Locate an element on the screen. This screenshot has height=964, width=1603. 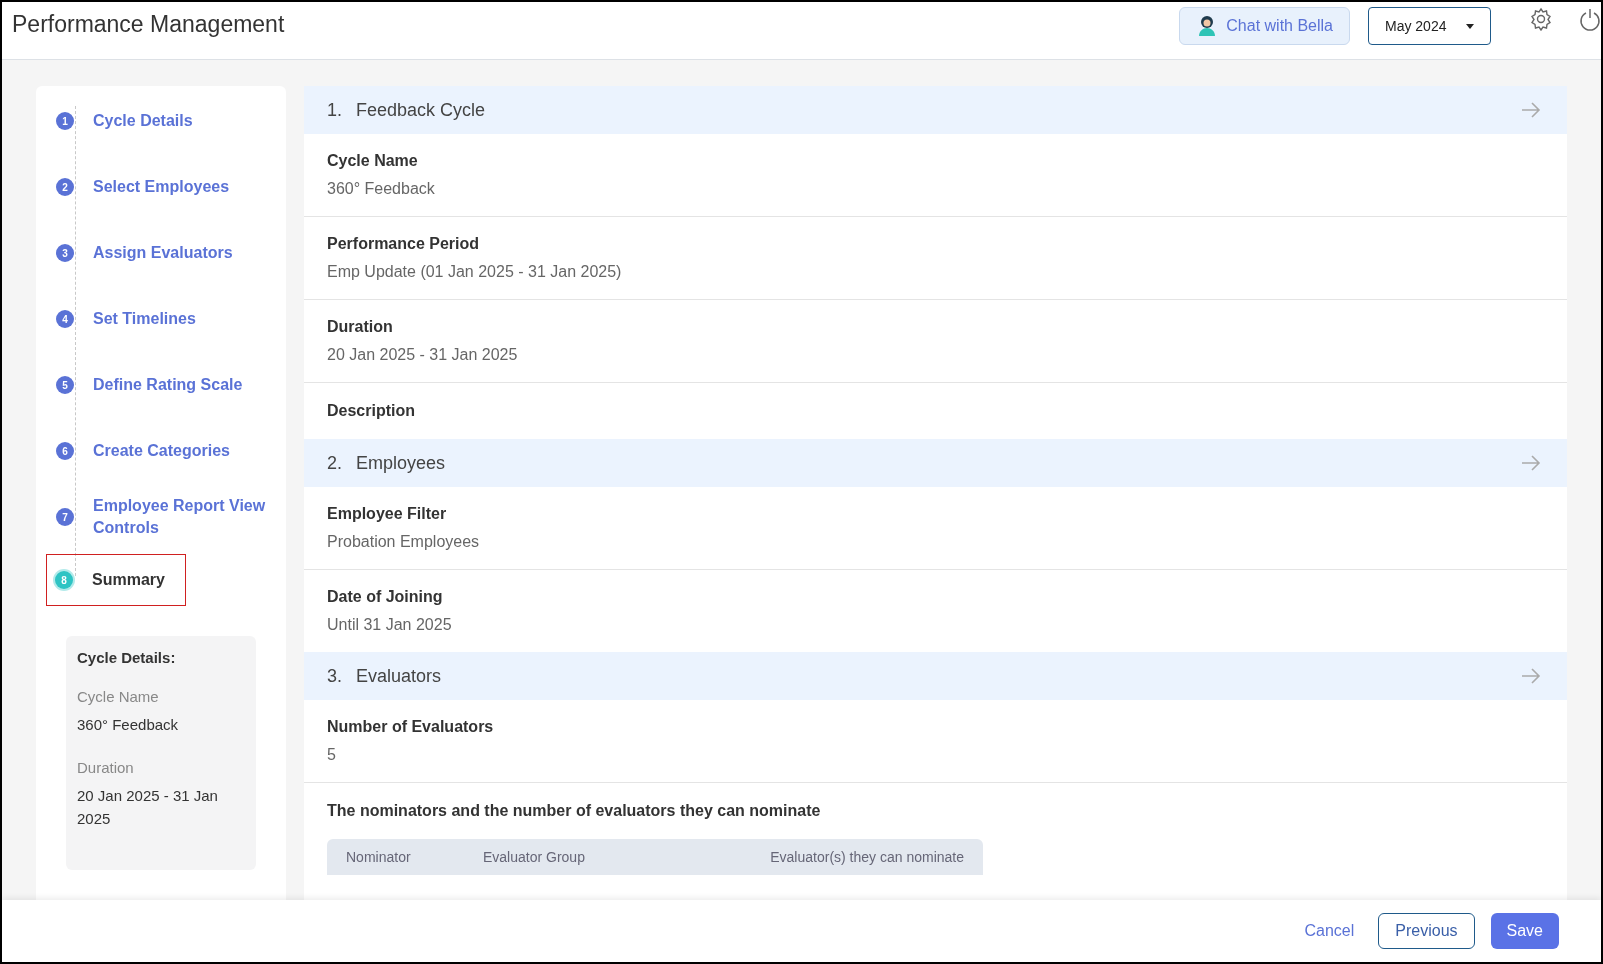
step-label: Define Rating Scale is located at coordinates (168, 385).